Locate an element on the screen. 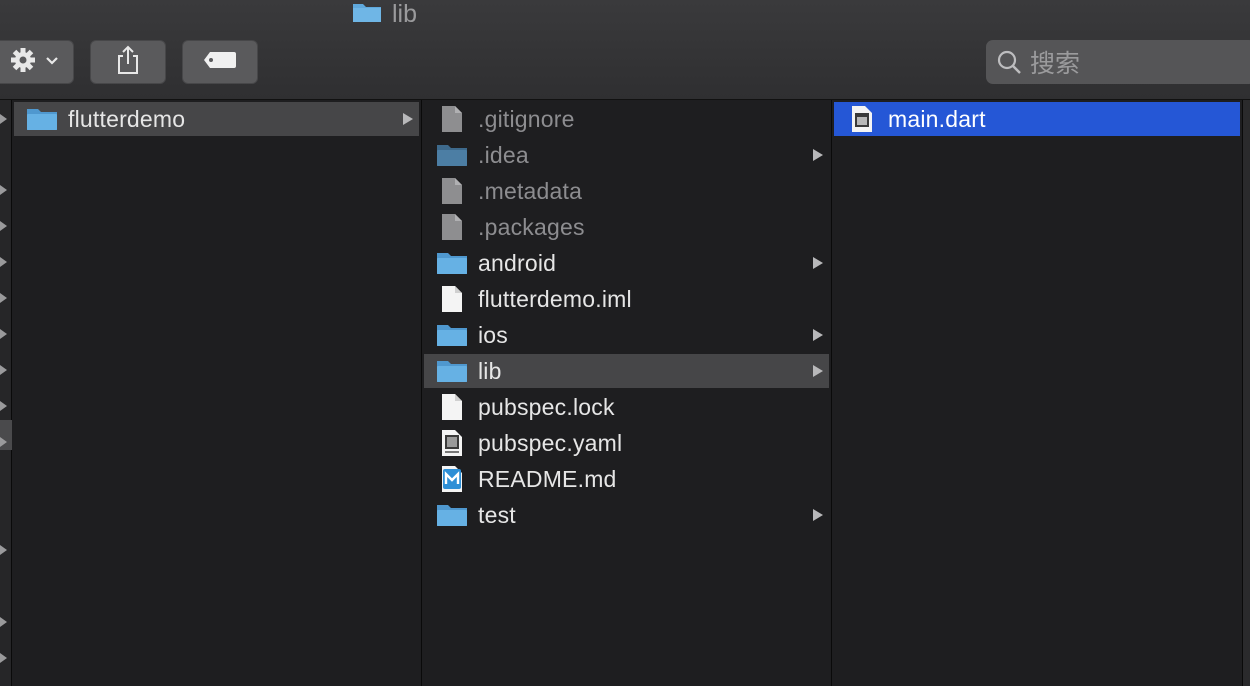 The width and height of the screenshot is (1250, 686). item-label: flutterdemo is located at coordinates (127, 118).